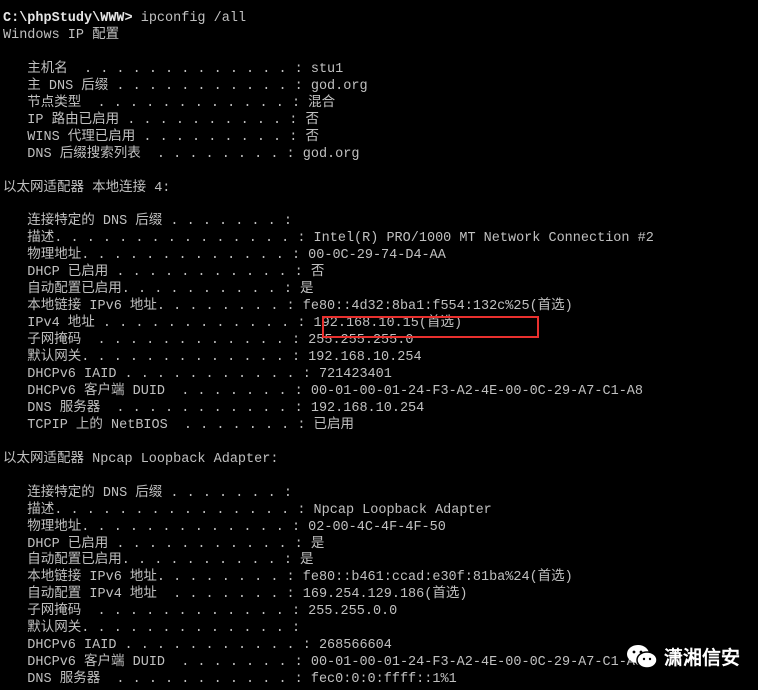 This screenshot has width=758, height=690. What do you see at coordinates (179, 425) in the screenshot?
I see `output-line: TCPIP 上的 NetBIOS . . . . . . . : 已启用` at bounding box center [179, 425].